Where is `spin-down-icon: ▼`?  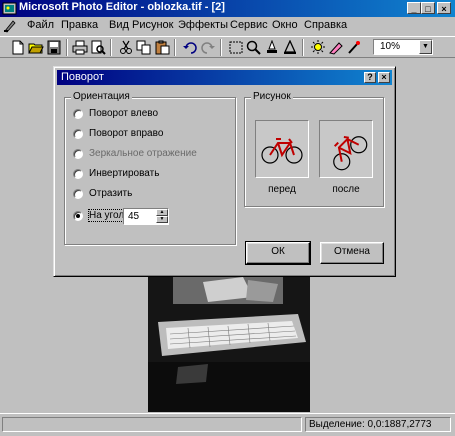
spin-down-icon: ▼ is located at coordinates (162, 219).